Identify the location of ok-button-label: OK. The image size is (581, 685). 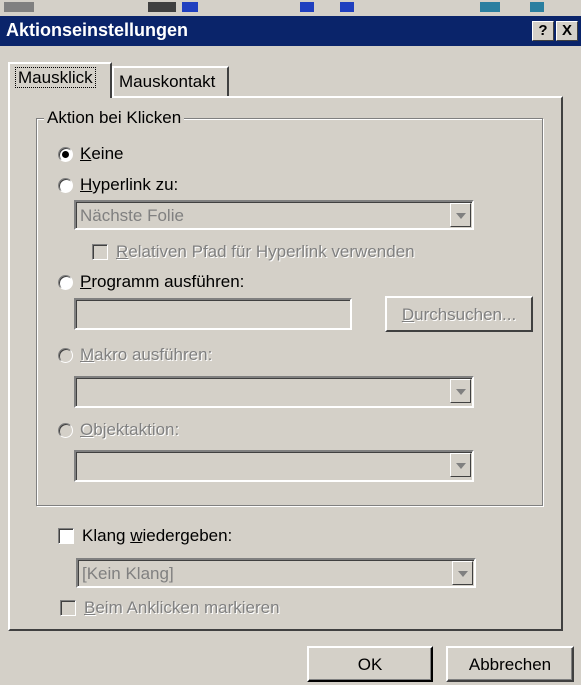
(370, 664).